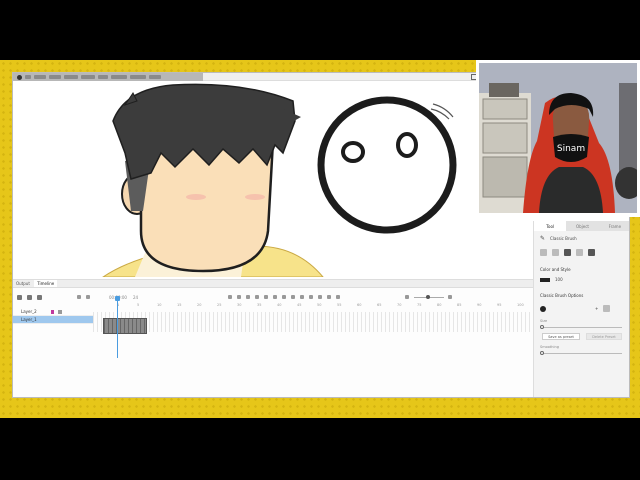 The width and height of the screenshot is (640, 480). Describe the element at coordinates (46, 283) in the screenshot. I see `tab-timeline: Timeline` at that location.